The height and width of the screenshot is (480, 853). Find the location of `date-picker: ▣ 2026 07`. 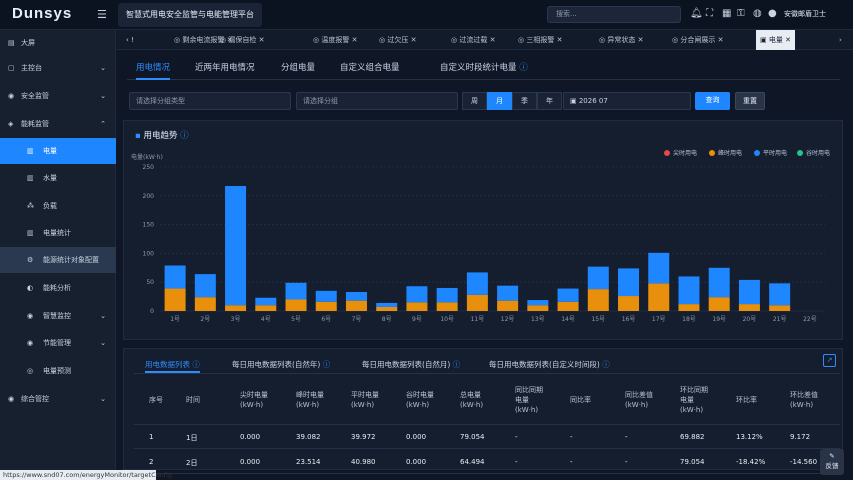

date-picker: ▣ 2026 07 is located at coordinates (627, 101).